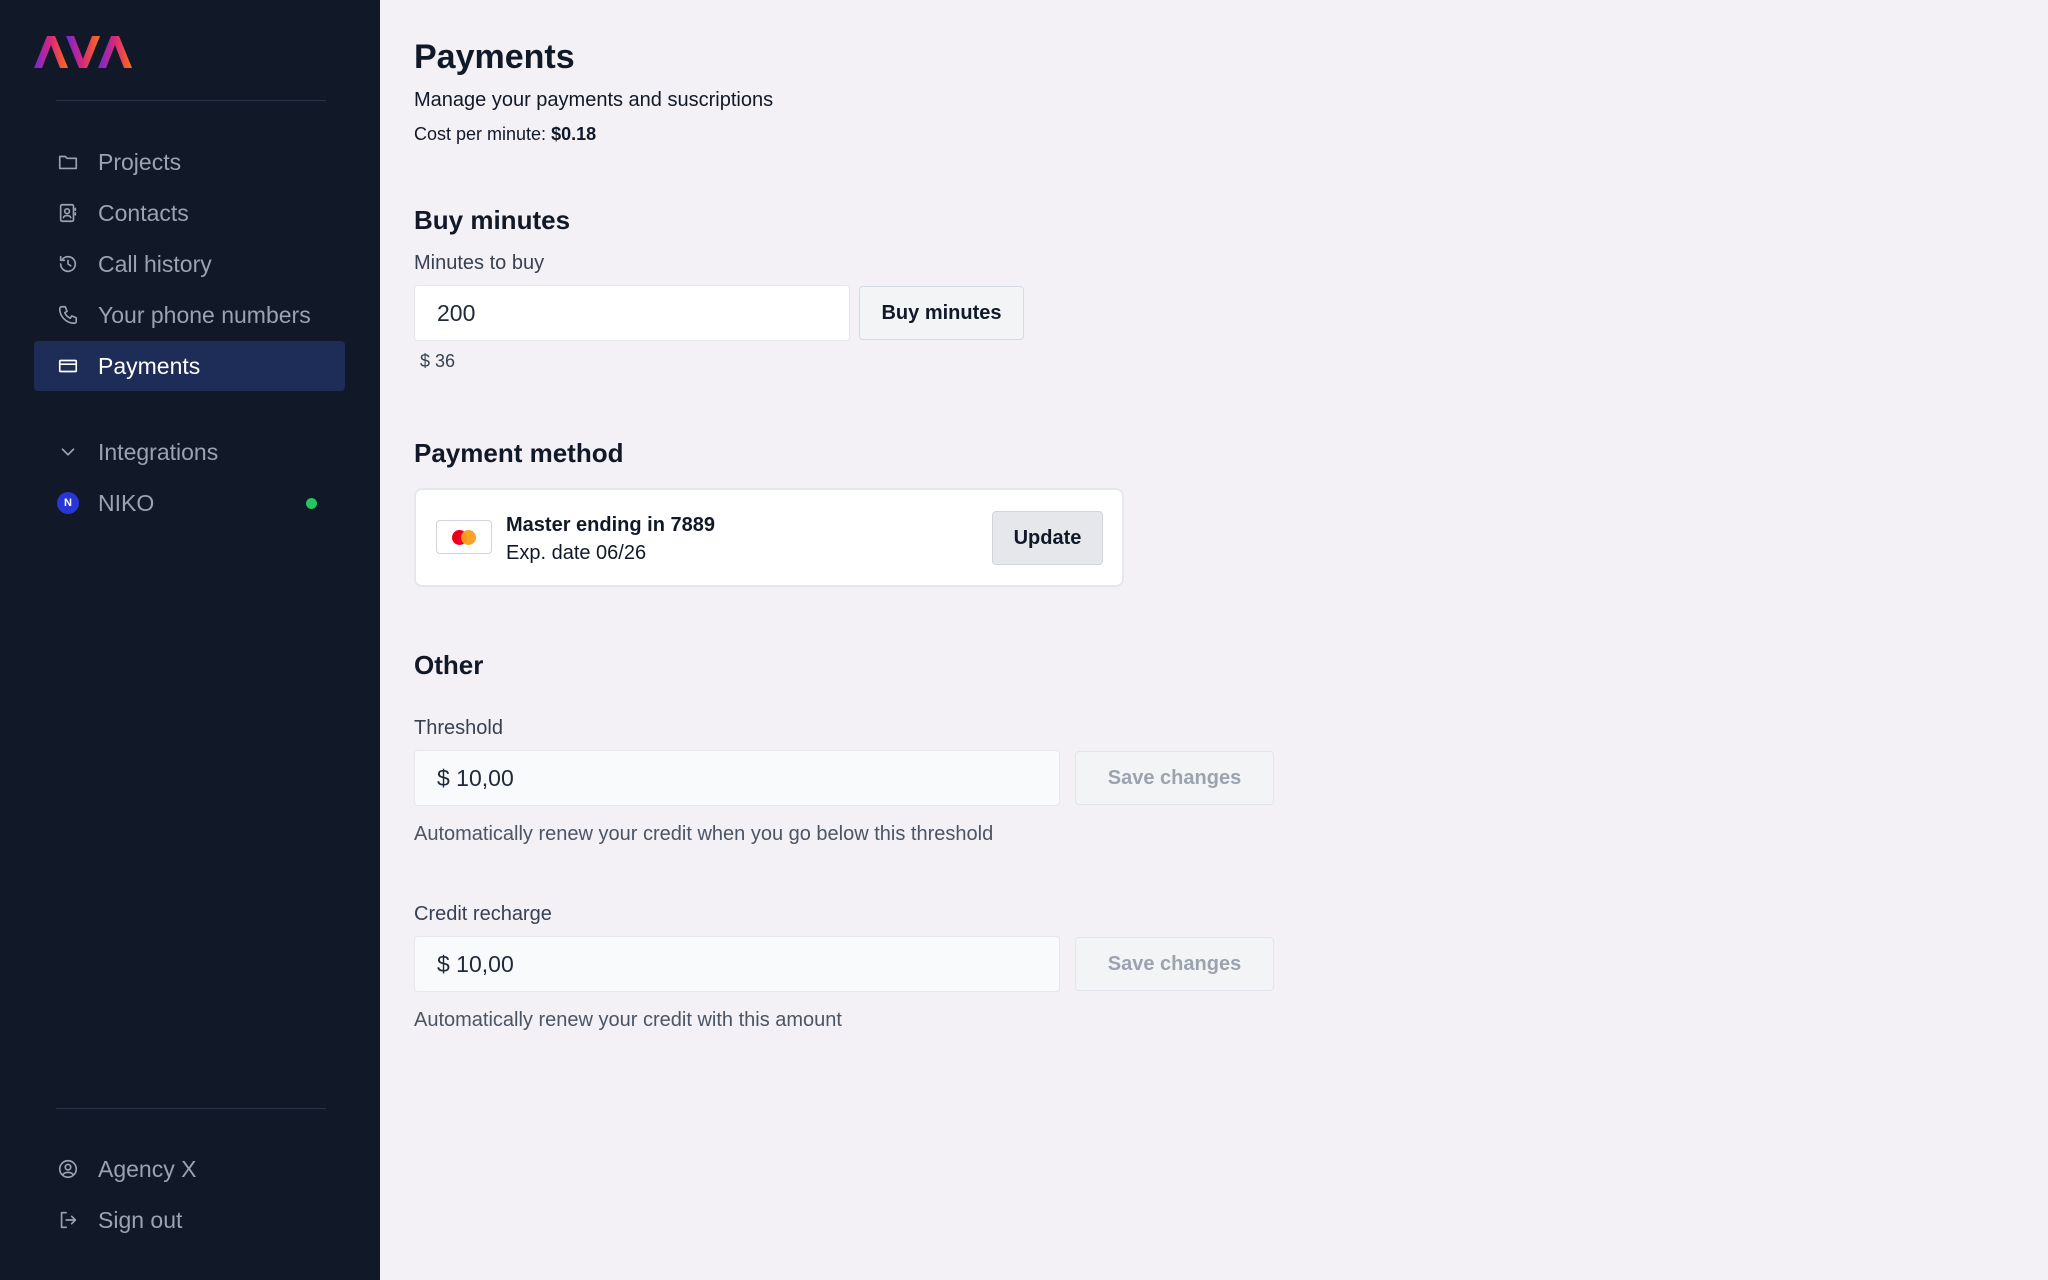 The height and width of the screenshot is (1280, 2048). What do you see at coordinates (632, 313) in the screenshot?
I see `minutes-input` at bounding box center [632, 313].